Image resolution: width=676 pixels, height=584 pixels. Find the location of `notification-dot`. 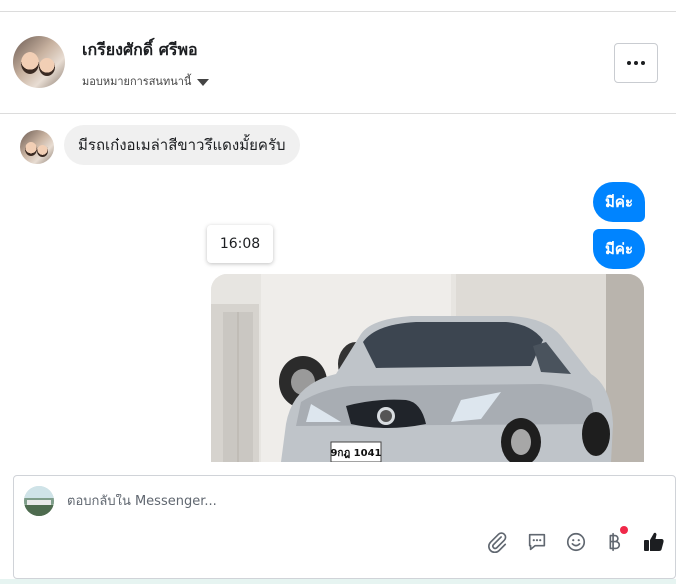

notification-dot is located at coordinates (624, 530).